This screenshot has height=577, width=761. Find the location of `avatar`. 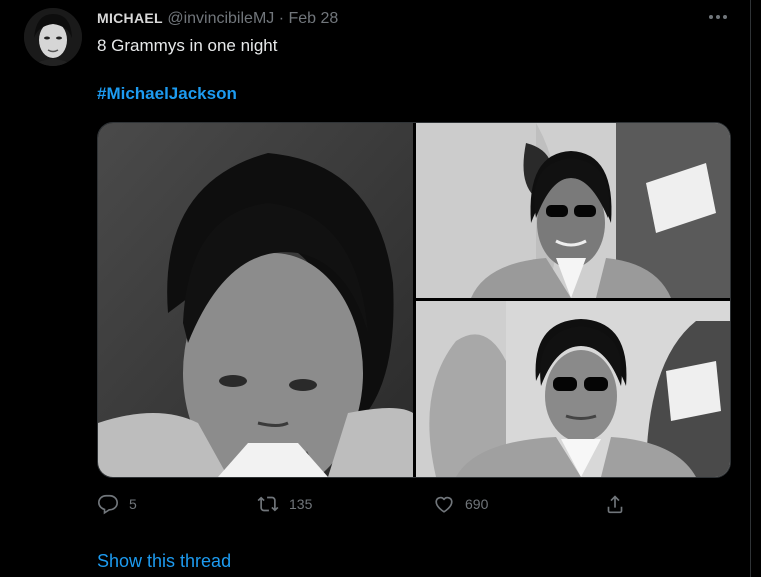

avatar is located at coordinates (53, 37).